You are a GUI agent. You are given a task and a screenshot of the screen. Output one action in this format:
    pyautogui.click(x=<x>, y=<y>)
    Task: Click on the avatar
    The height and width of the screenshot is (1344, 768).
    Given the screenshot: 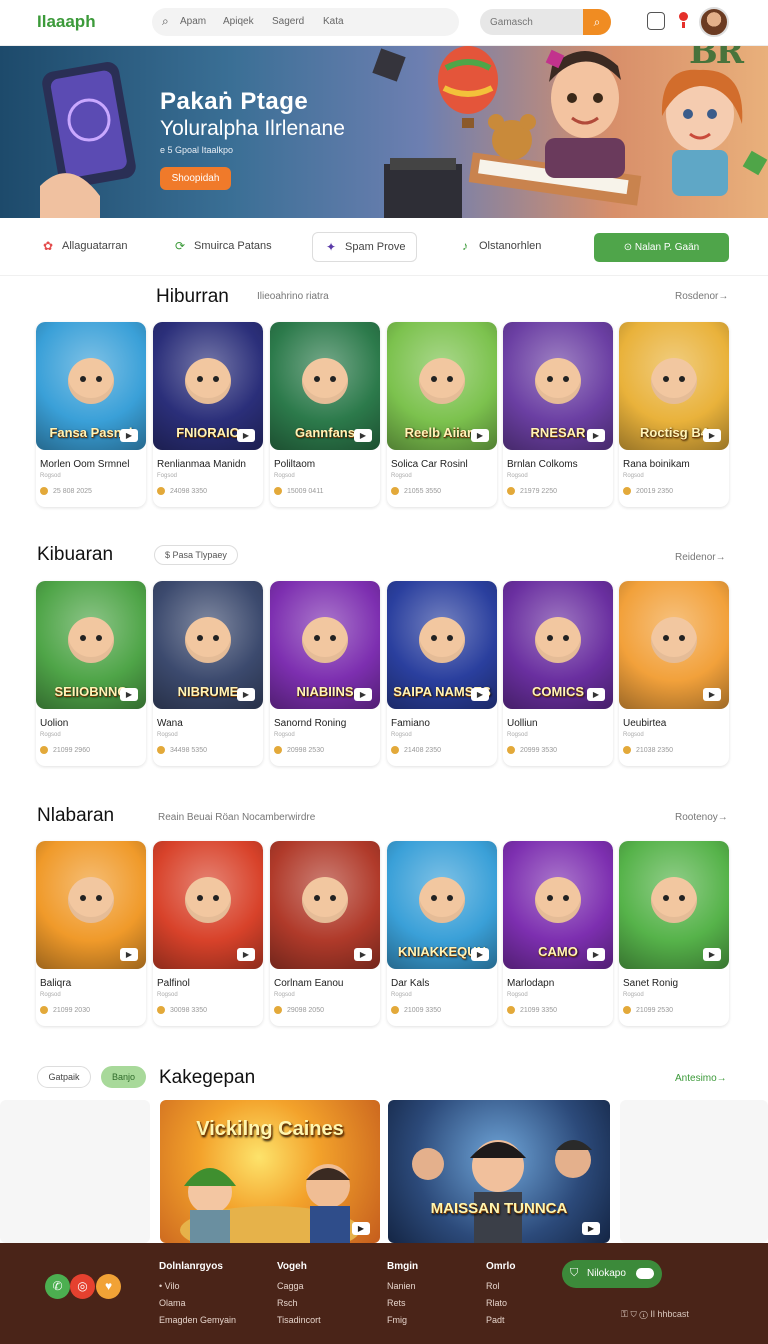 What is the action you would take?
    pyautogui.click(x=714, y=22)
    